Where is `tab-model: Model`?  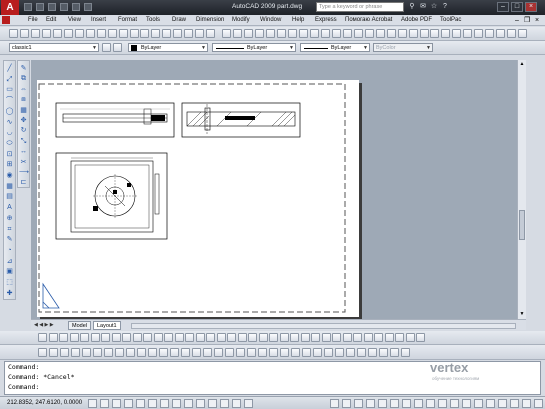
tab-model: Model is located at coordinates (79, 325).